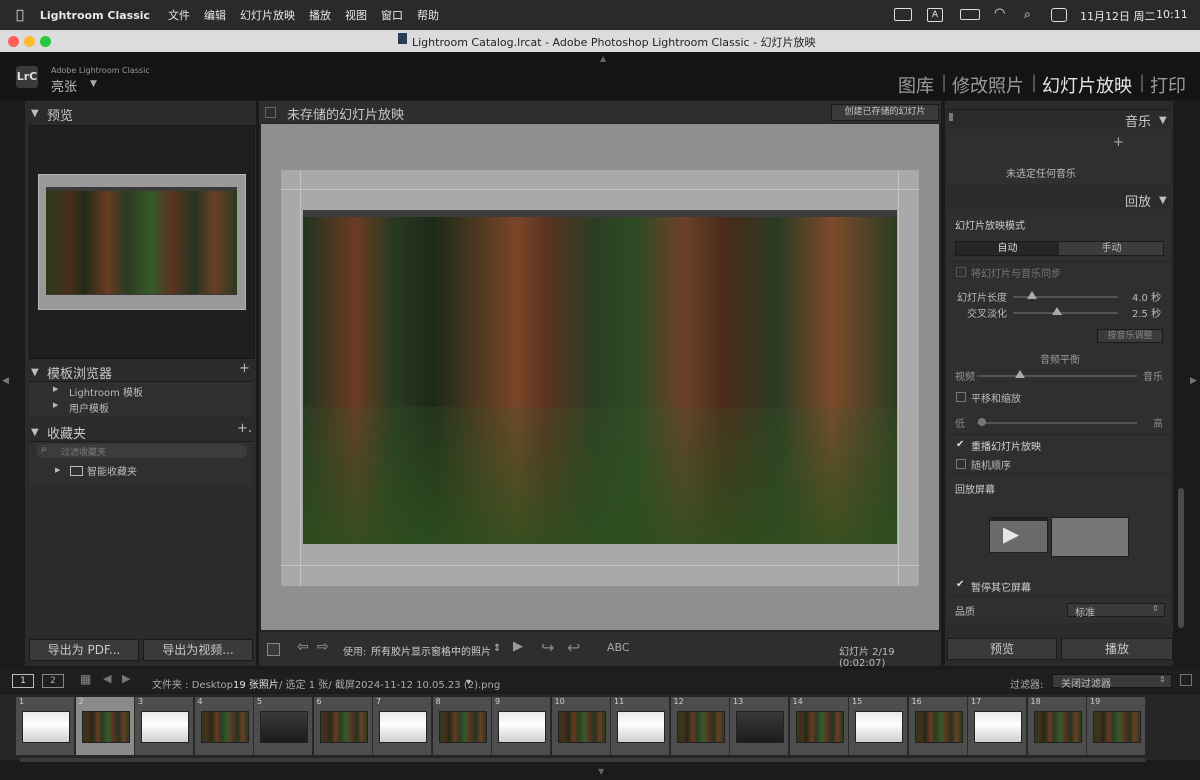  Describe the element at coordinates (23, 681) in the screenshot. I see `screen-1-button: 1` at that location.